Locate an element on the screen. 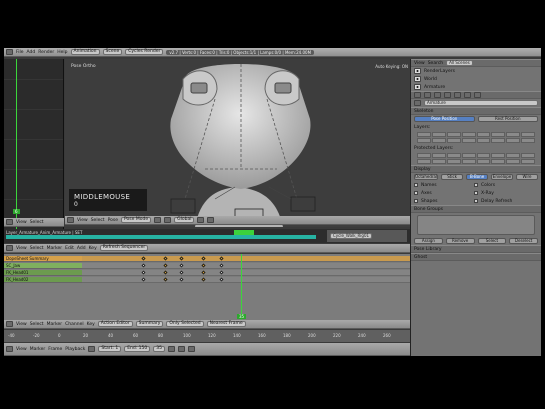  scene-icon is located at coordinates (427, 95).